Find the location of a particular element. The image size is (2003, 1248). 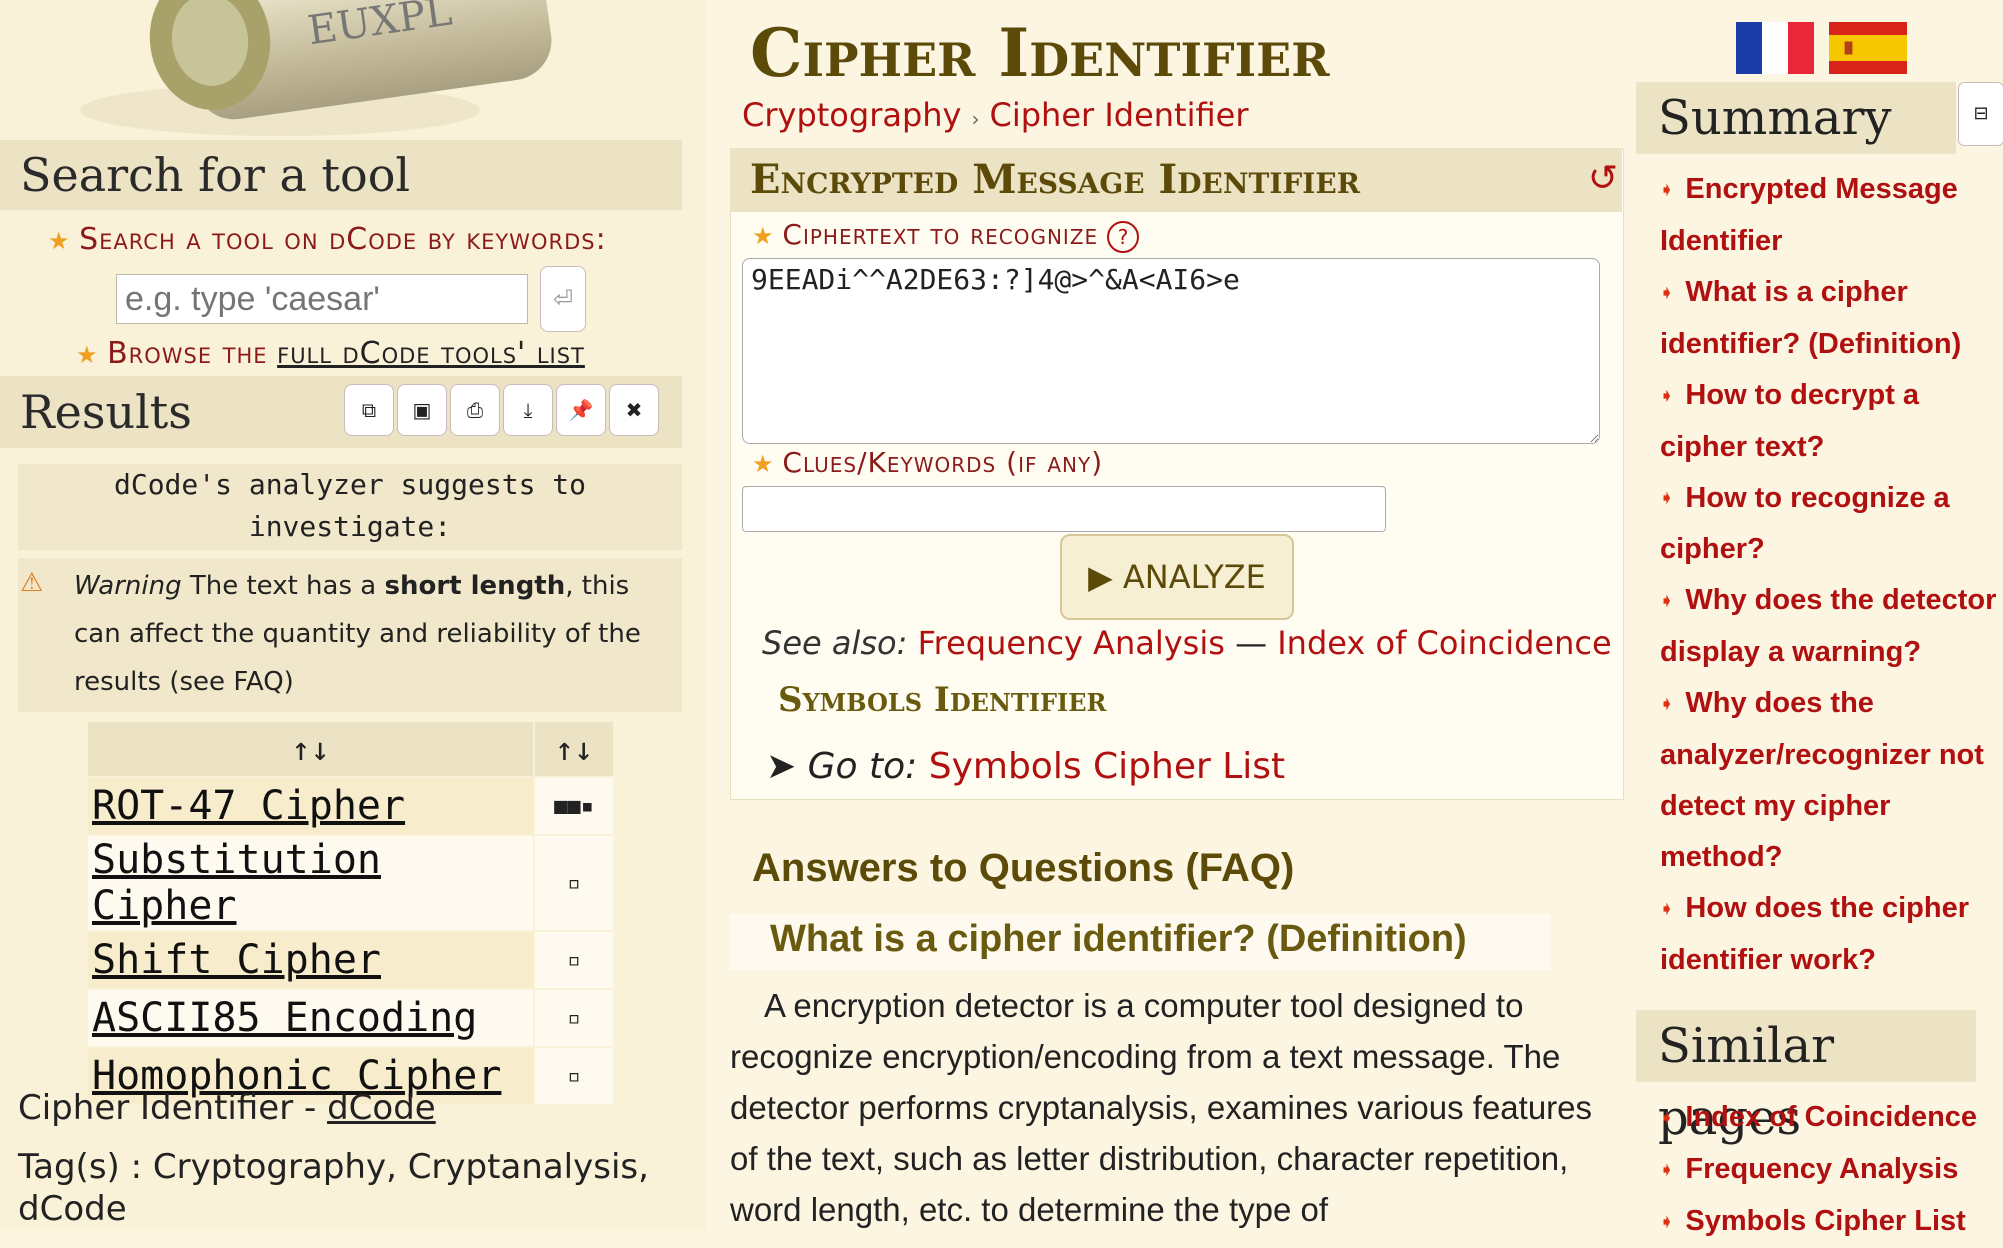

ciphertext-label: ★ Ciphertext to recognize ? is located at coordinates (946, 235).